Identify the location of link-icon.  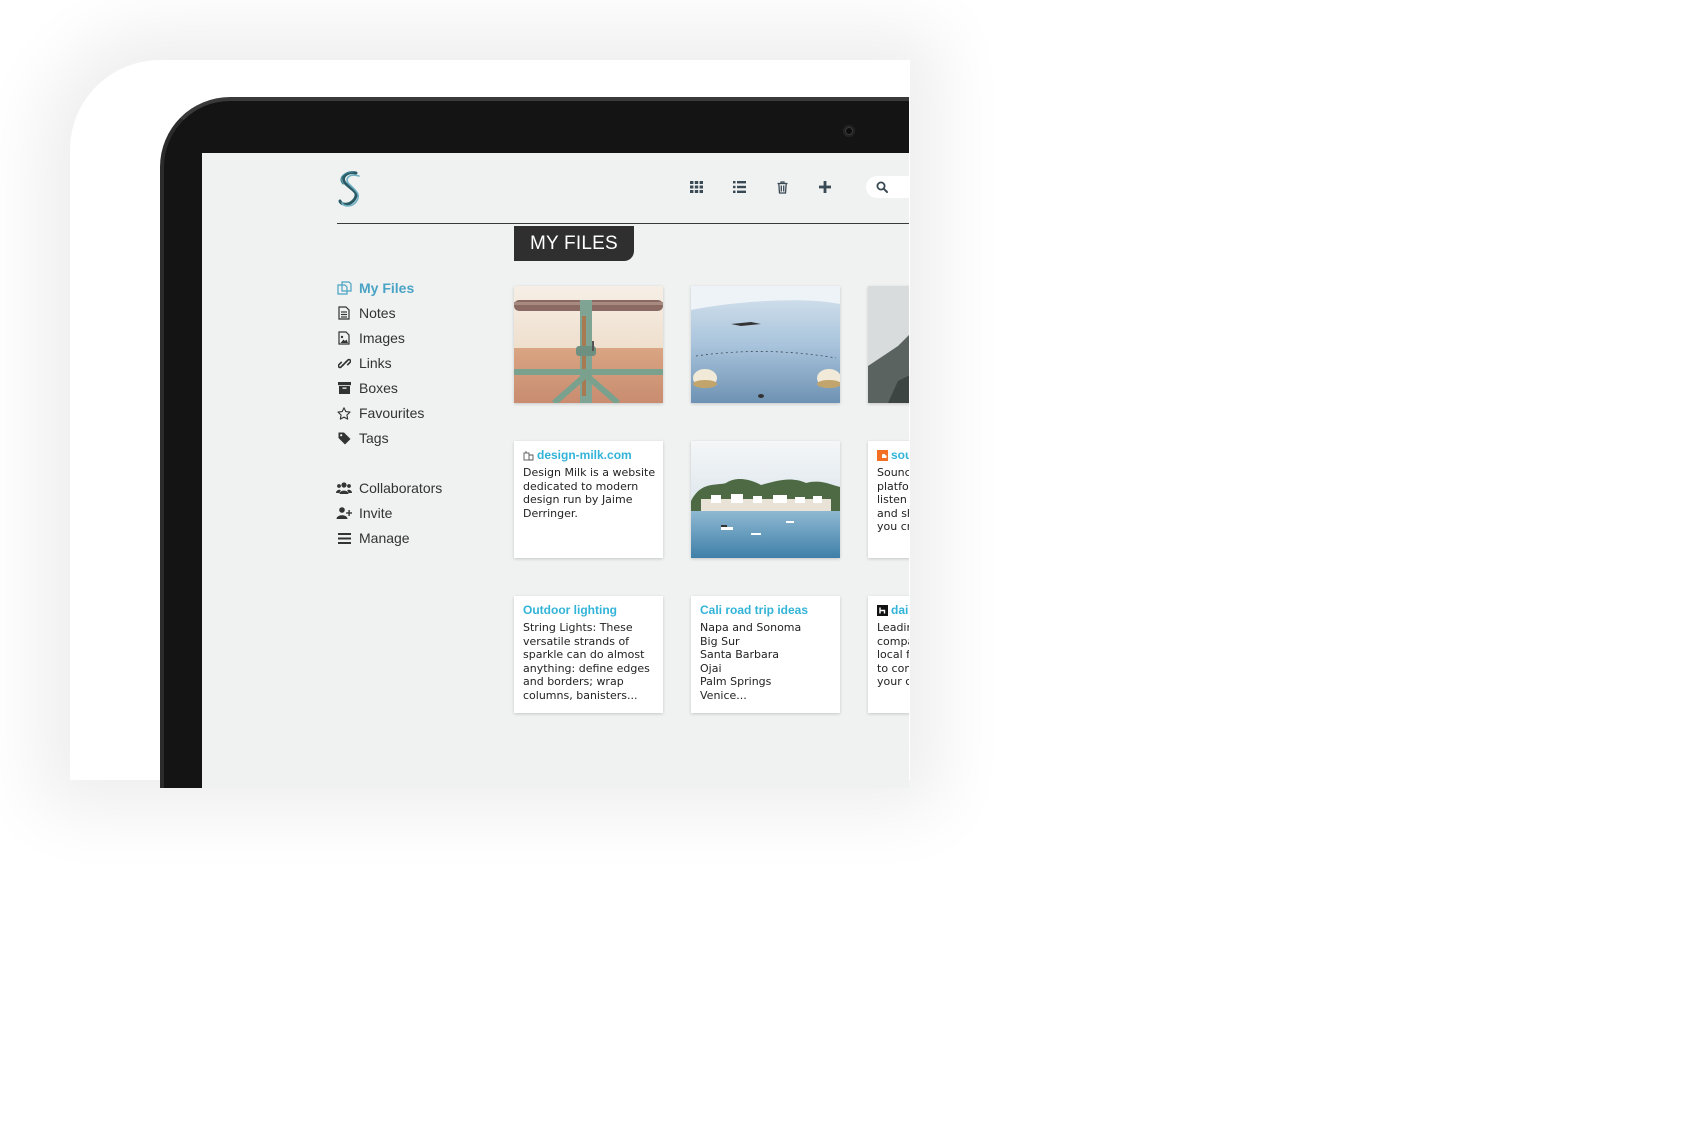
(344, 363).